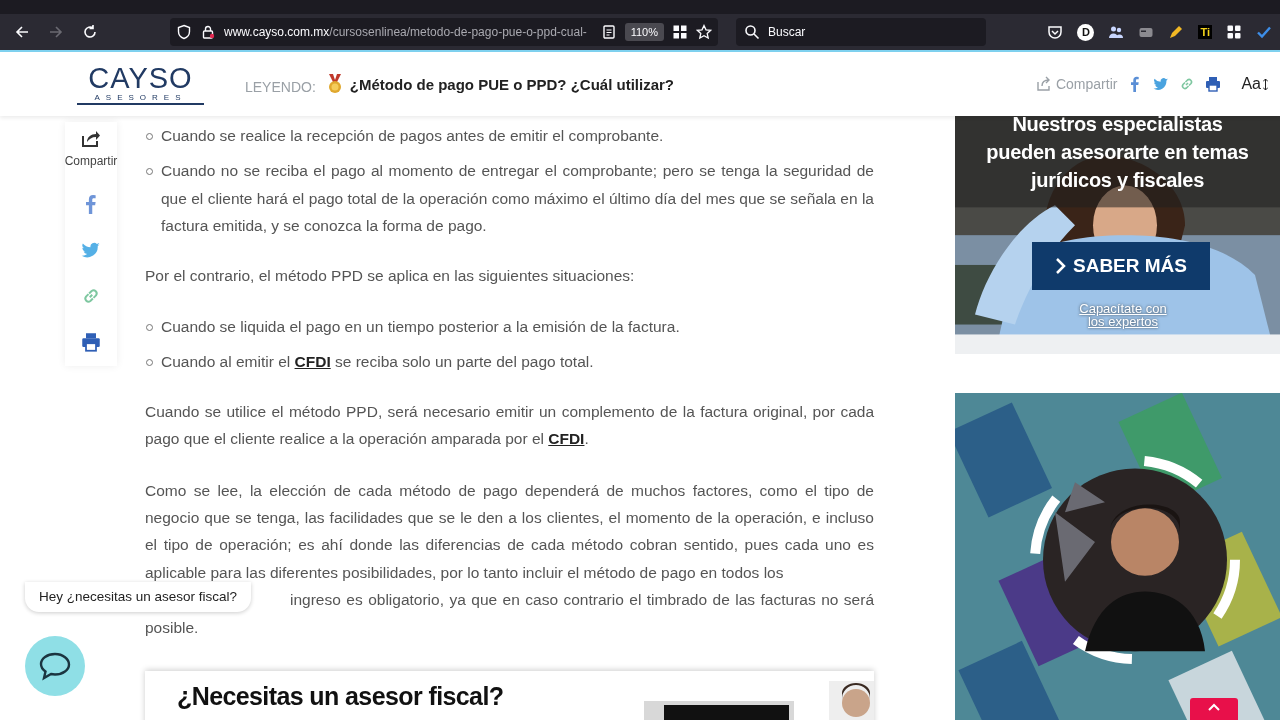 The image size is (1280, 720). I want to click on people-icon, so click(1116, 32).